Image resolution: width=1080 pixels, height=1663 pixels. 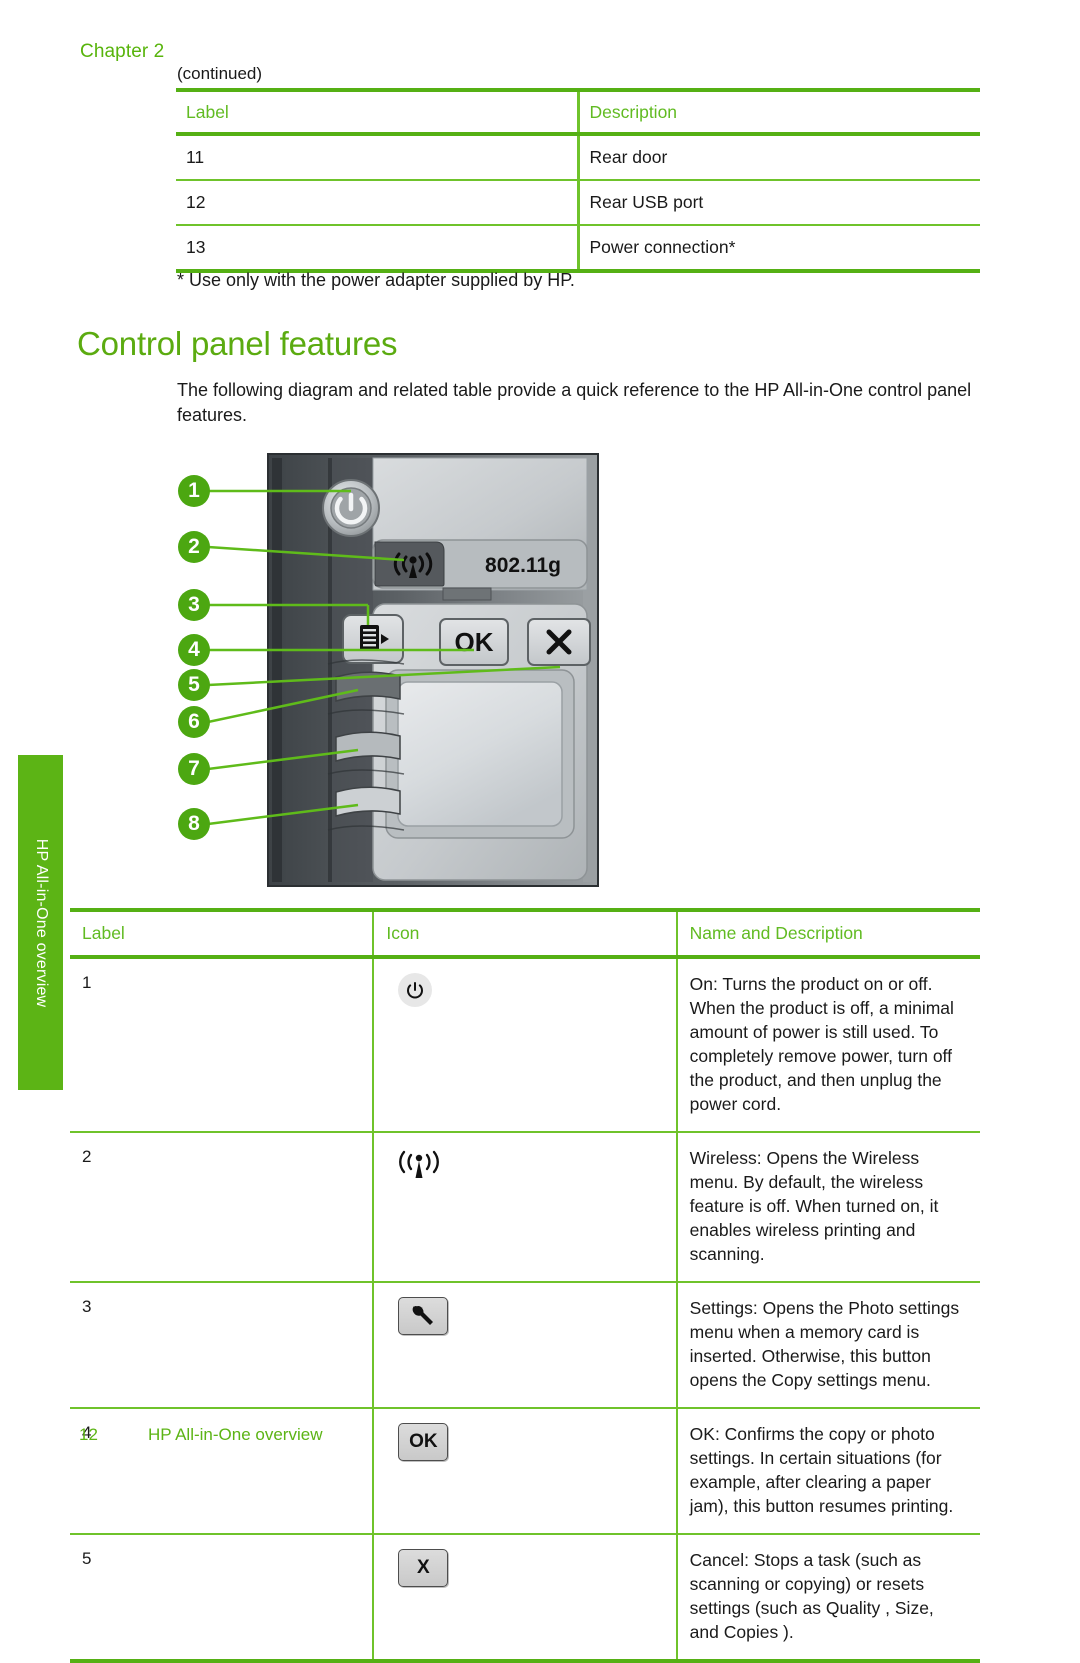 I want to click on side-tab: HP All-in-One overview, so click(x=40, y=922).